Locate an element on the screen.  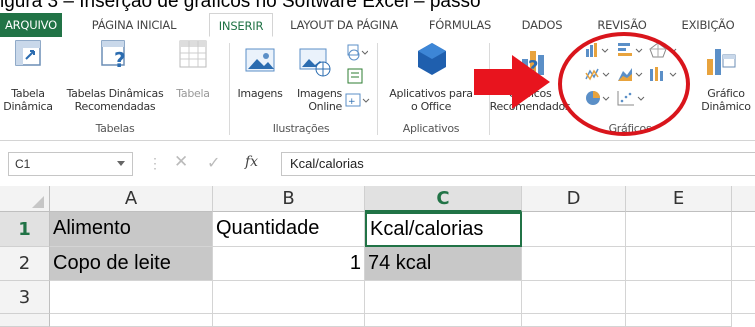
column-header-c: C is located at coordinates (443, 199).